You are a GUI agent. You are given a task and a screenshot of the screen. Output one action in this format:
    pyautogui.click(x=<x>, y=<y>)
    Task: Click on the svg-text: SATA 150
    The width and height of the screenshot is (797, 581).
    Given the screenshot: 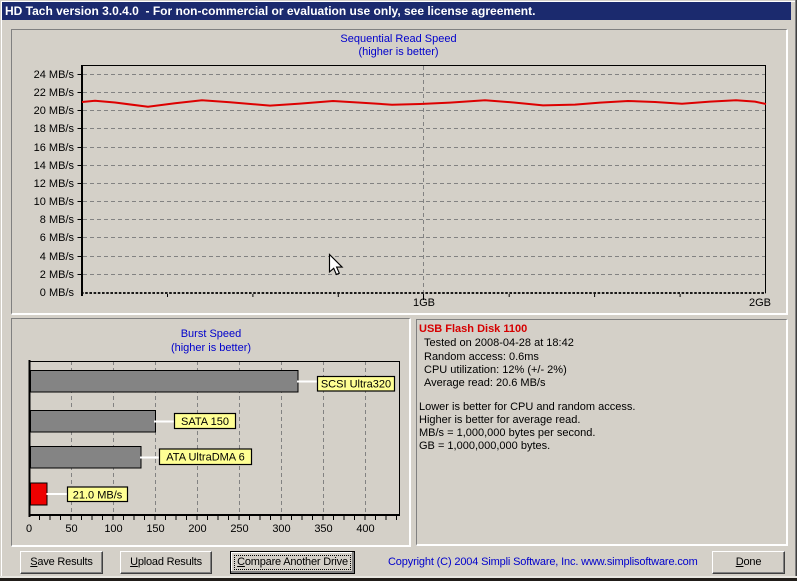 What is the action you would take?
    pyautogui.click(x=205, y=422)
    